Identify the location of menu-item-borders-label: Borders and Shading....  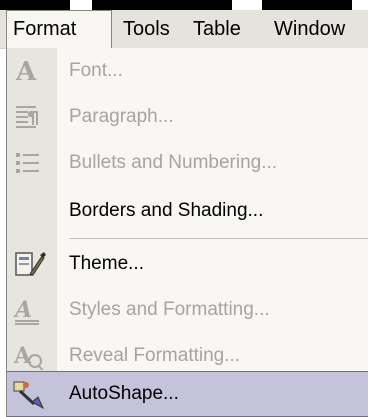
(166, 210).